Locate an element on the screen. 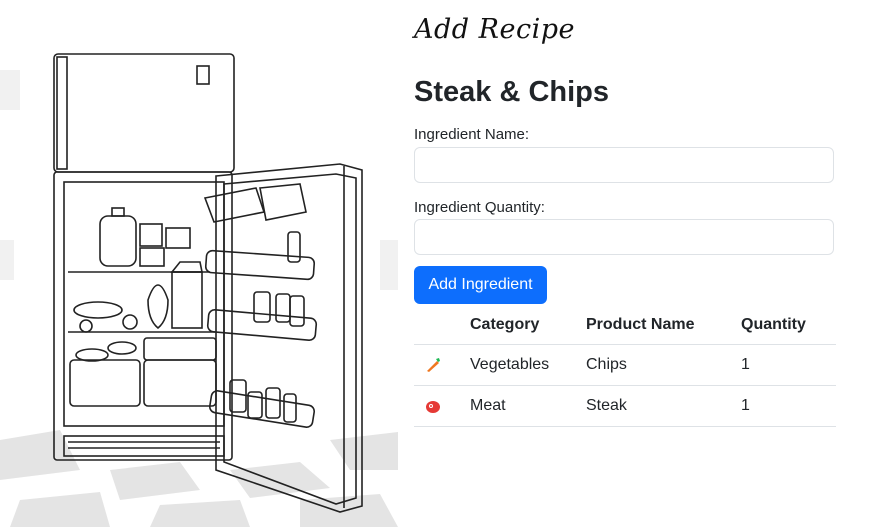  ingredient-quantity-input is located at coordinates (624, 237).